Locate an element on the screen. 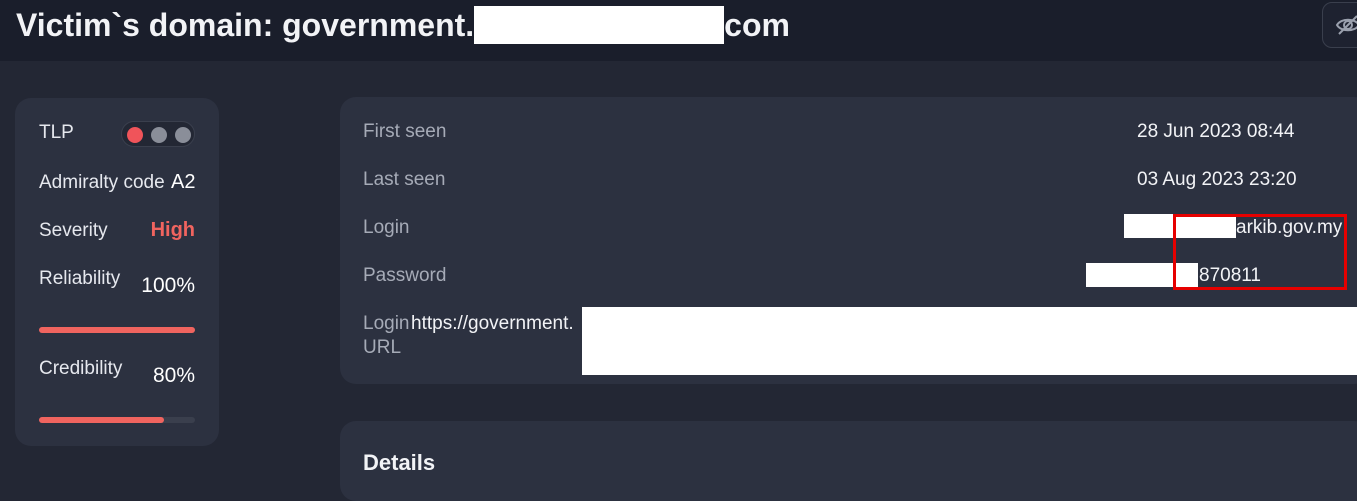  toggle-visibility-button is located at coordinates (1339, 25).